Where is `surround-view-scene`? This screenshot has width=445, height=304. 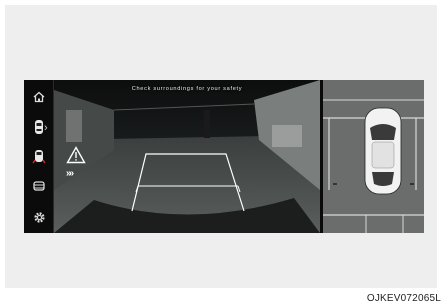 surround-view-scene is located at coordinates (373, 156).